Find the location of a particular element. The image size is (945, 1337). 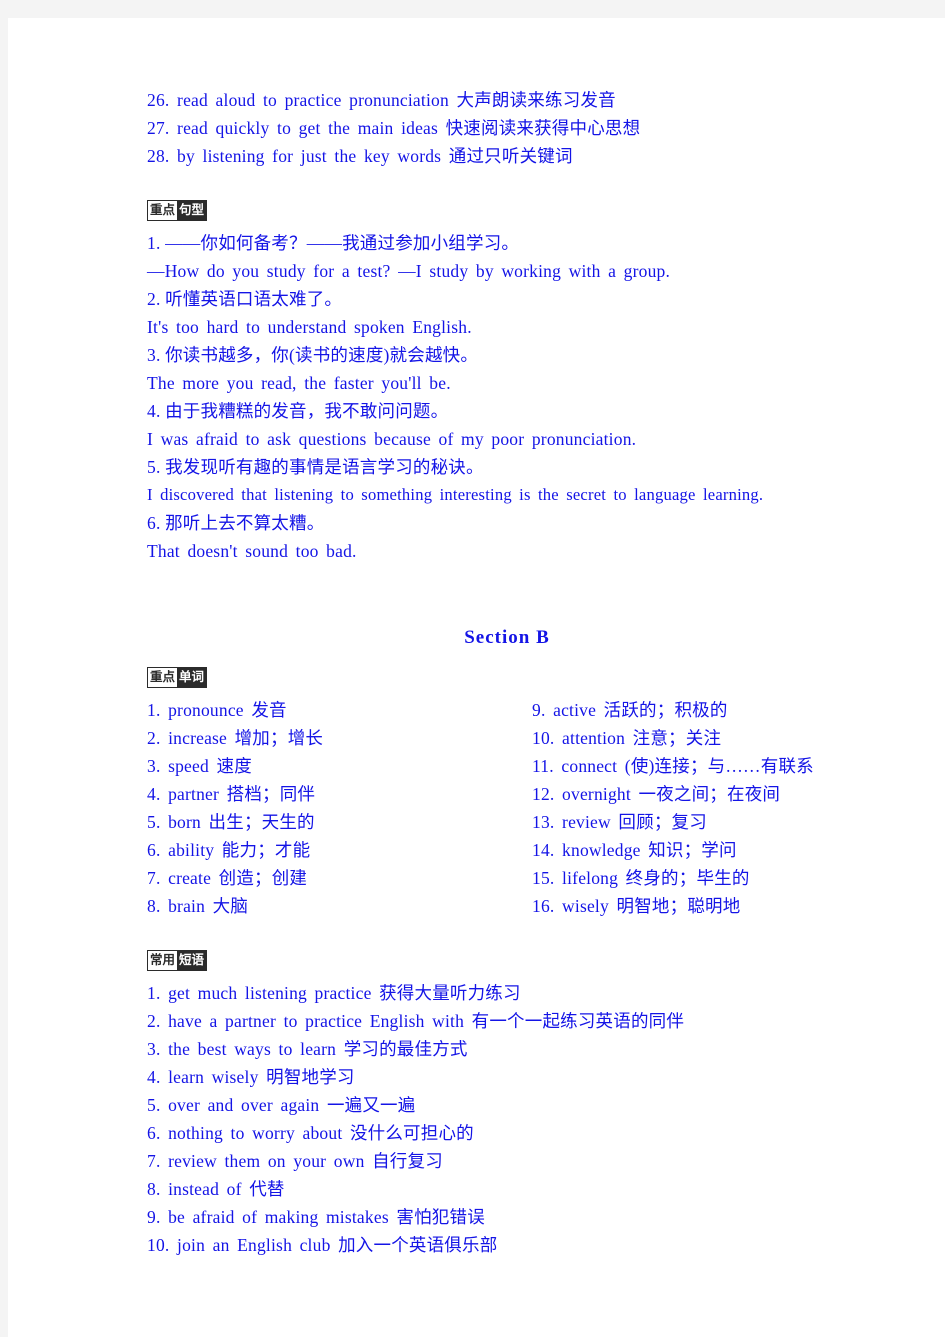

list-item: 6. 那听上去不算太糟。 is located at coordinates (236, 523).